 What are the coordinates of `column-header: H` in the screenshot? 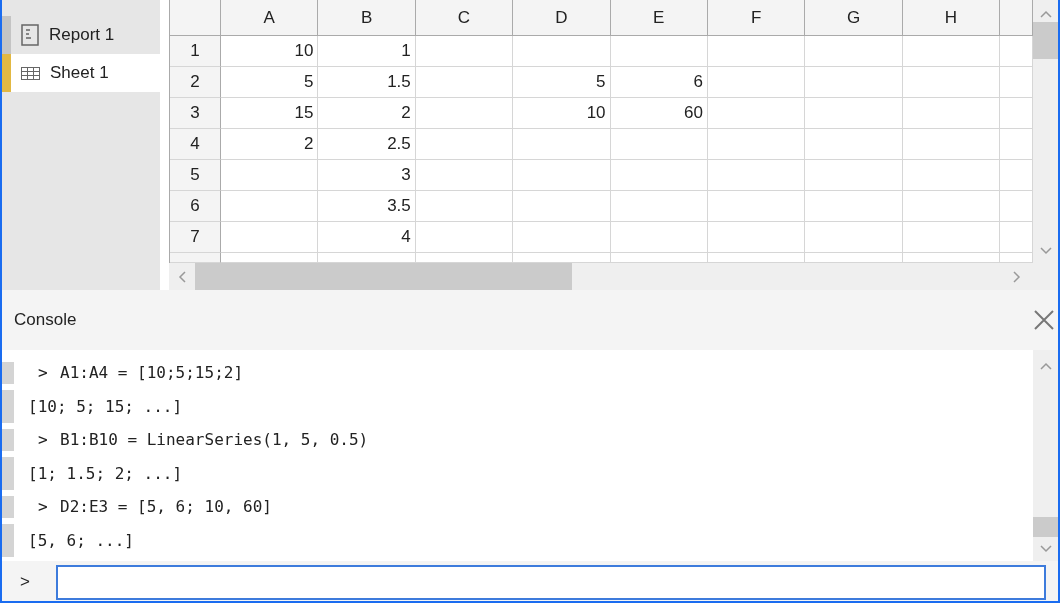 It's located at (951, 18).